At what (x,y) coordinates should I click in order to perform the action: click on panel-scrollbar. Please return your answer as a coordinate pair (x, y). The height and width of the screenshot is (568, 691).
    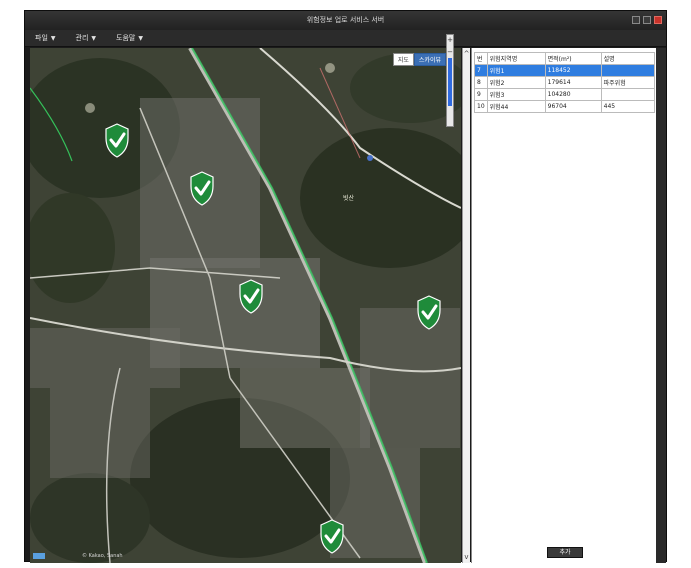
    Looking at the image, I should click on (661, 305).